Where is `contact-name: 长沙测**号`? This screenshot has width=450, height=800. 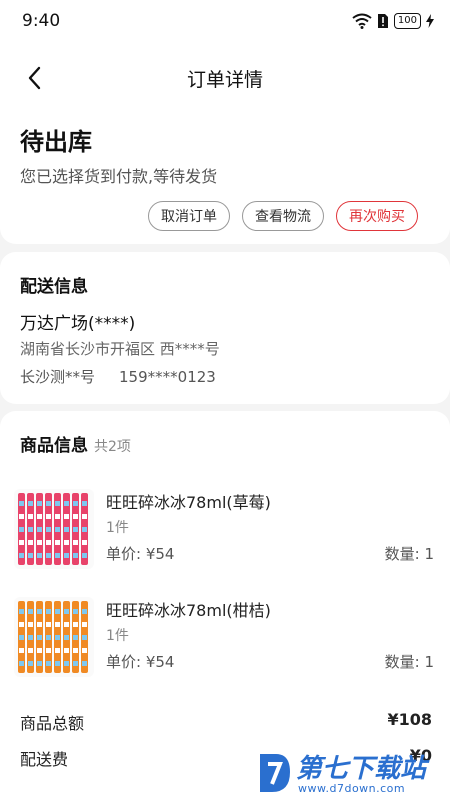 contact-name: 长沙测**号 is located at coordinates (58, 377).